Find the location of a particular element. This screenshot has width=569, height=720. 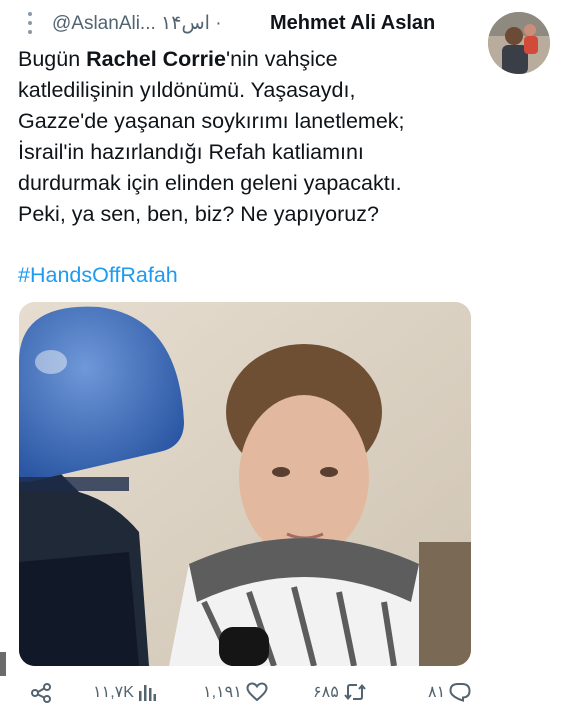

retweet-button: ۶۸۵ is located at coordinates (340, 692).